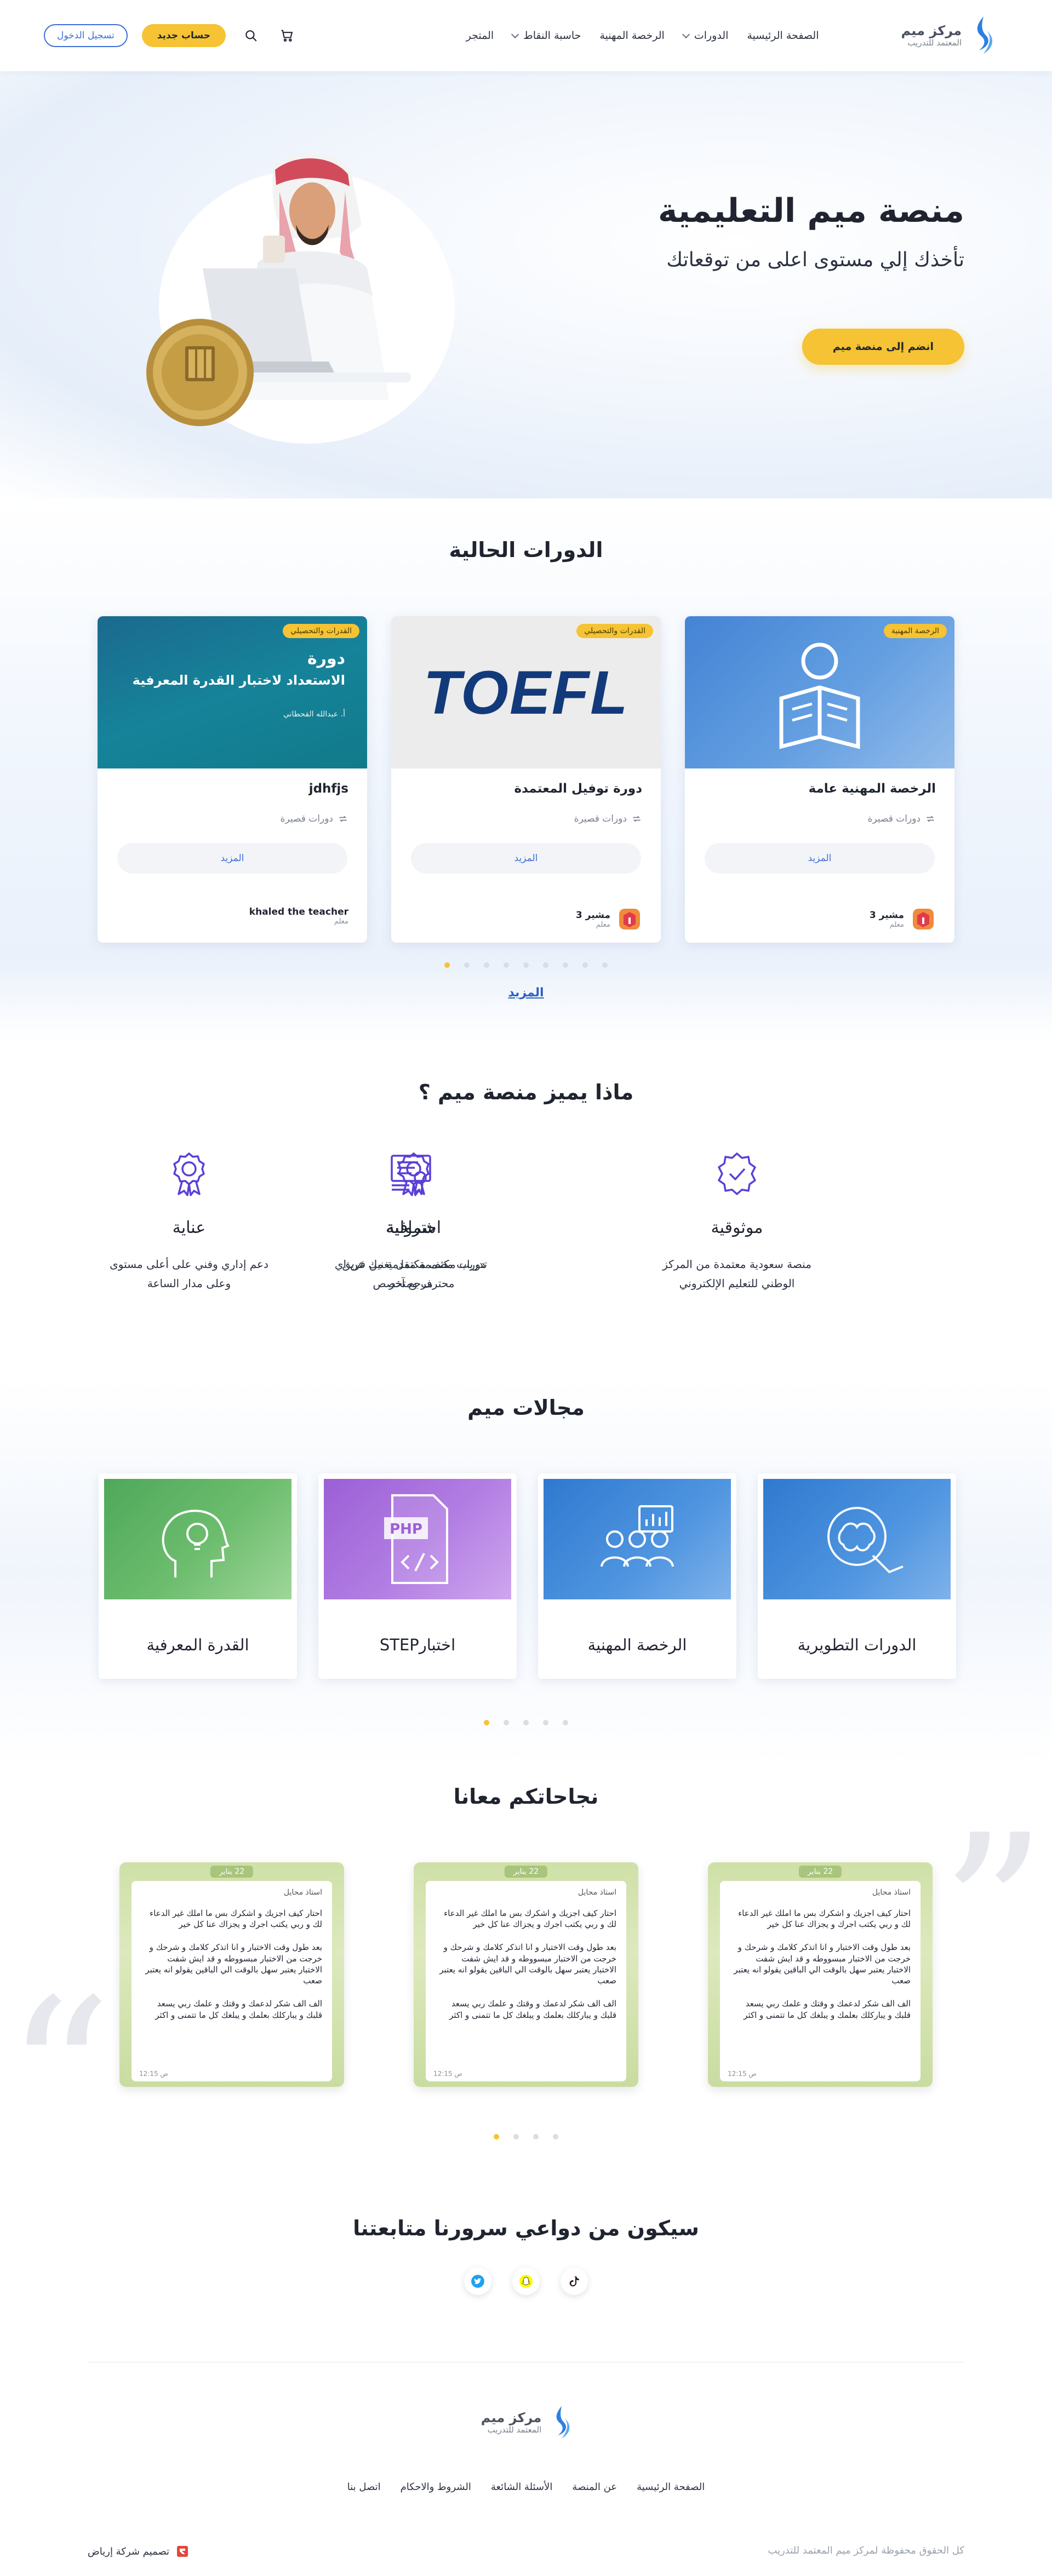 This screenshot has height=2576, width=1052. Describe the element at coordinates (198, 1576) in the screenshot. I see `field-card-cognitive-ability: القدرة المعرفية` at that location.